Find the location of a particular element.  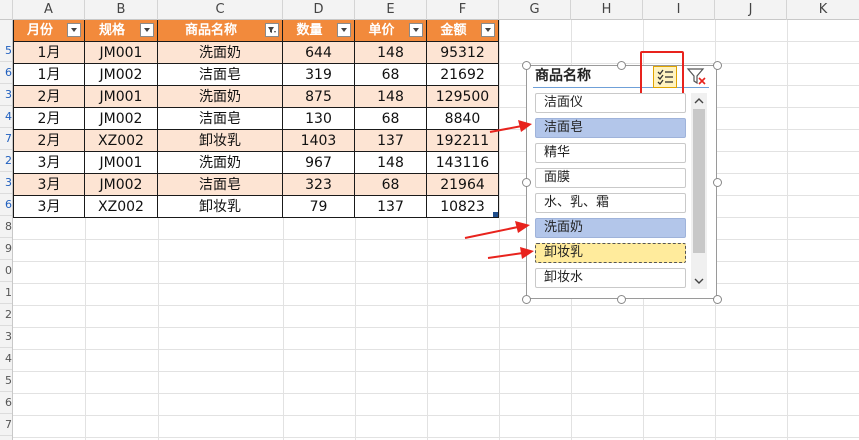

slicer-item-hovered: 卸妆乳 is located at coordinates (610, 253).